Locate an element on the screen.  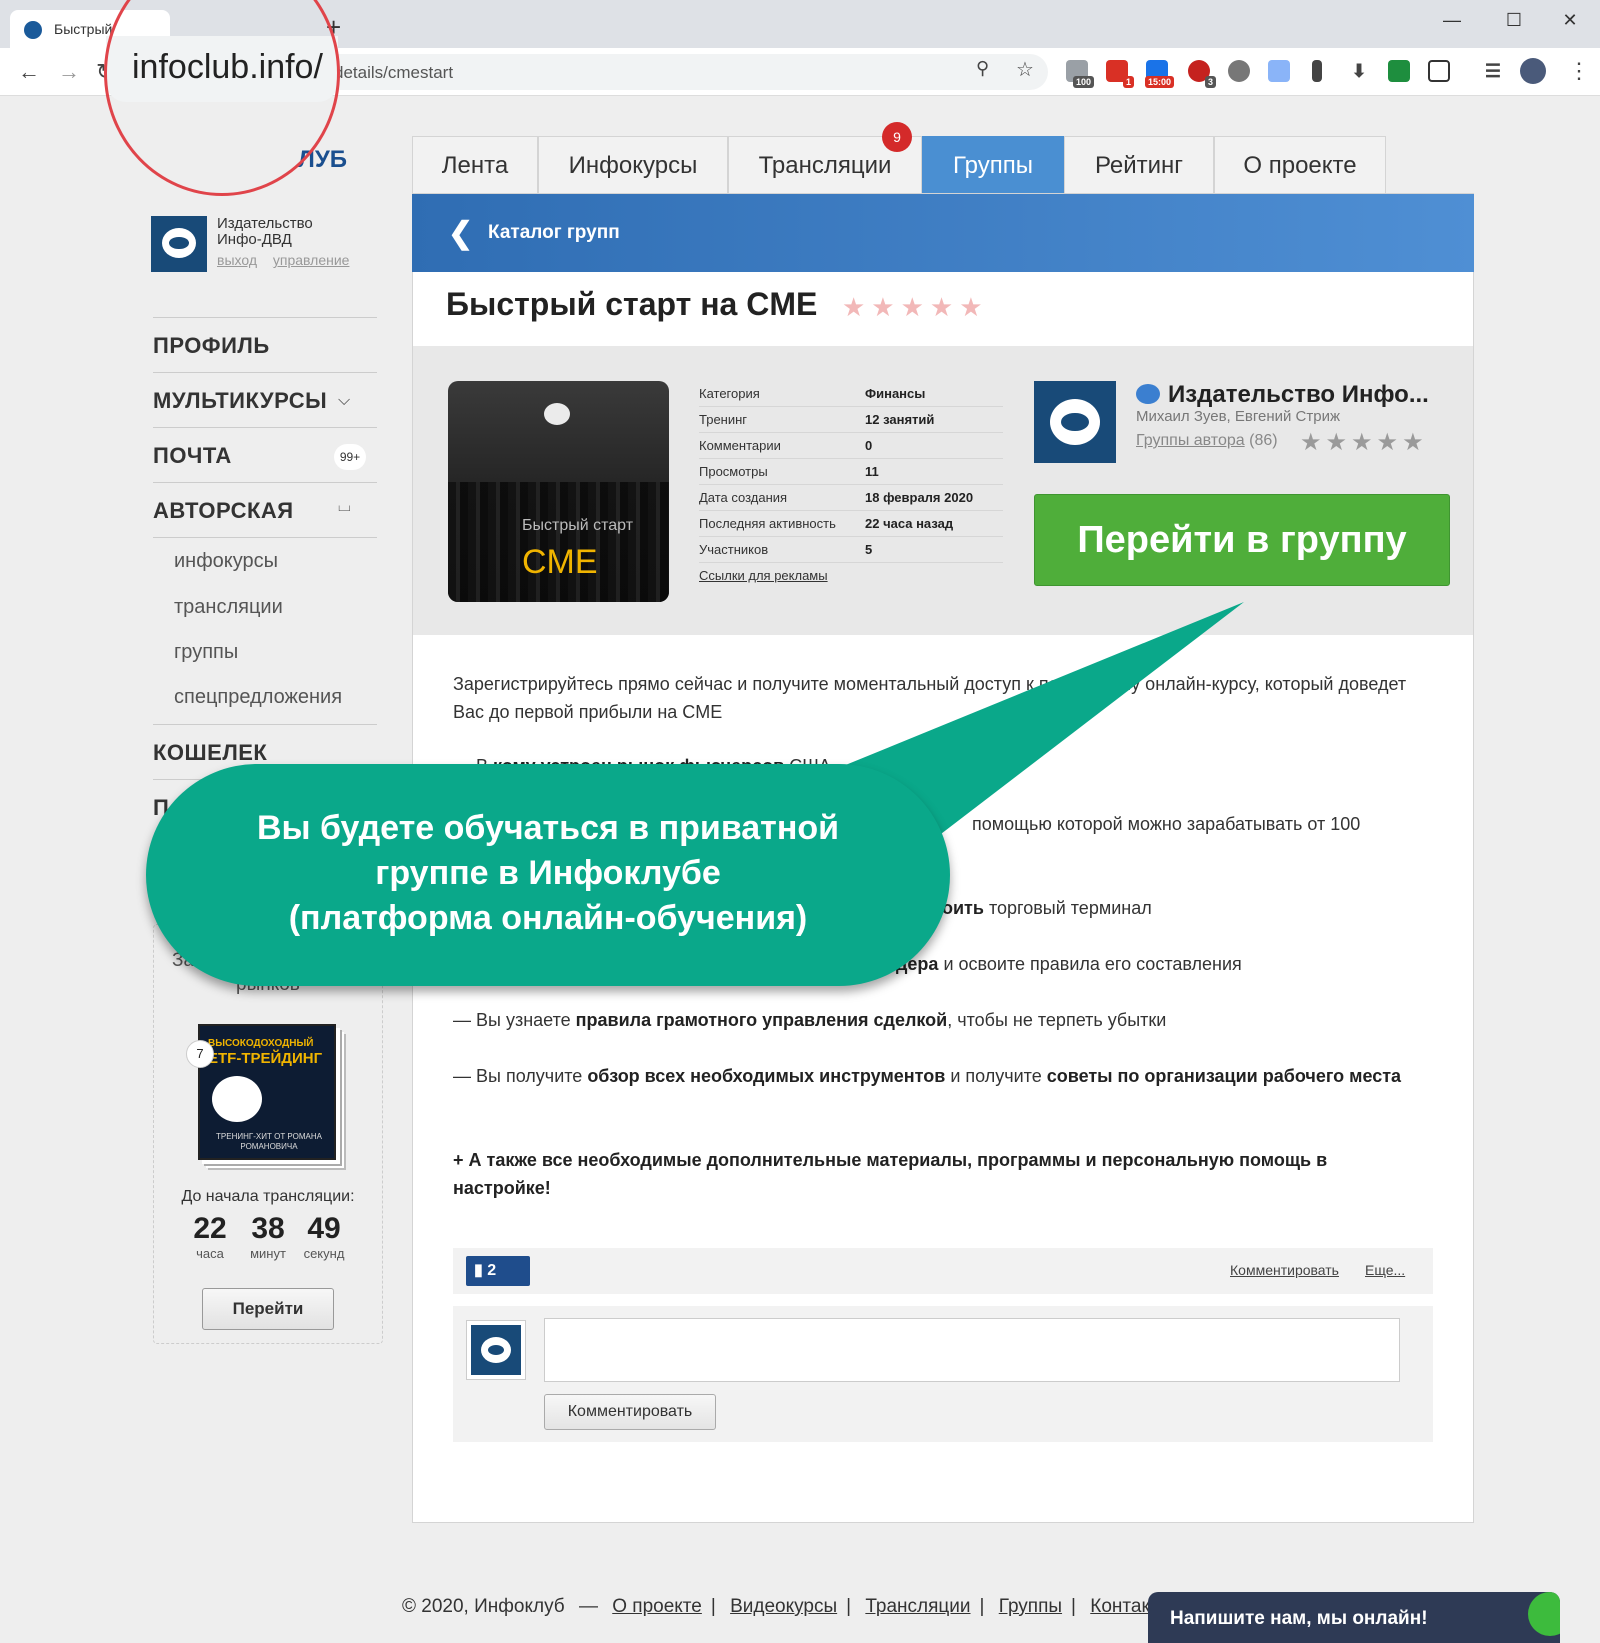
countdown-label: До начала трансляции: is located at coordinates (268, 1196).